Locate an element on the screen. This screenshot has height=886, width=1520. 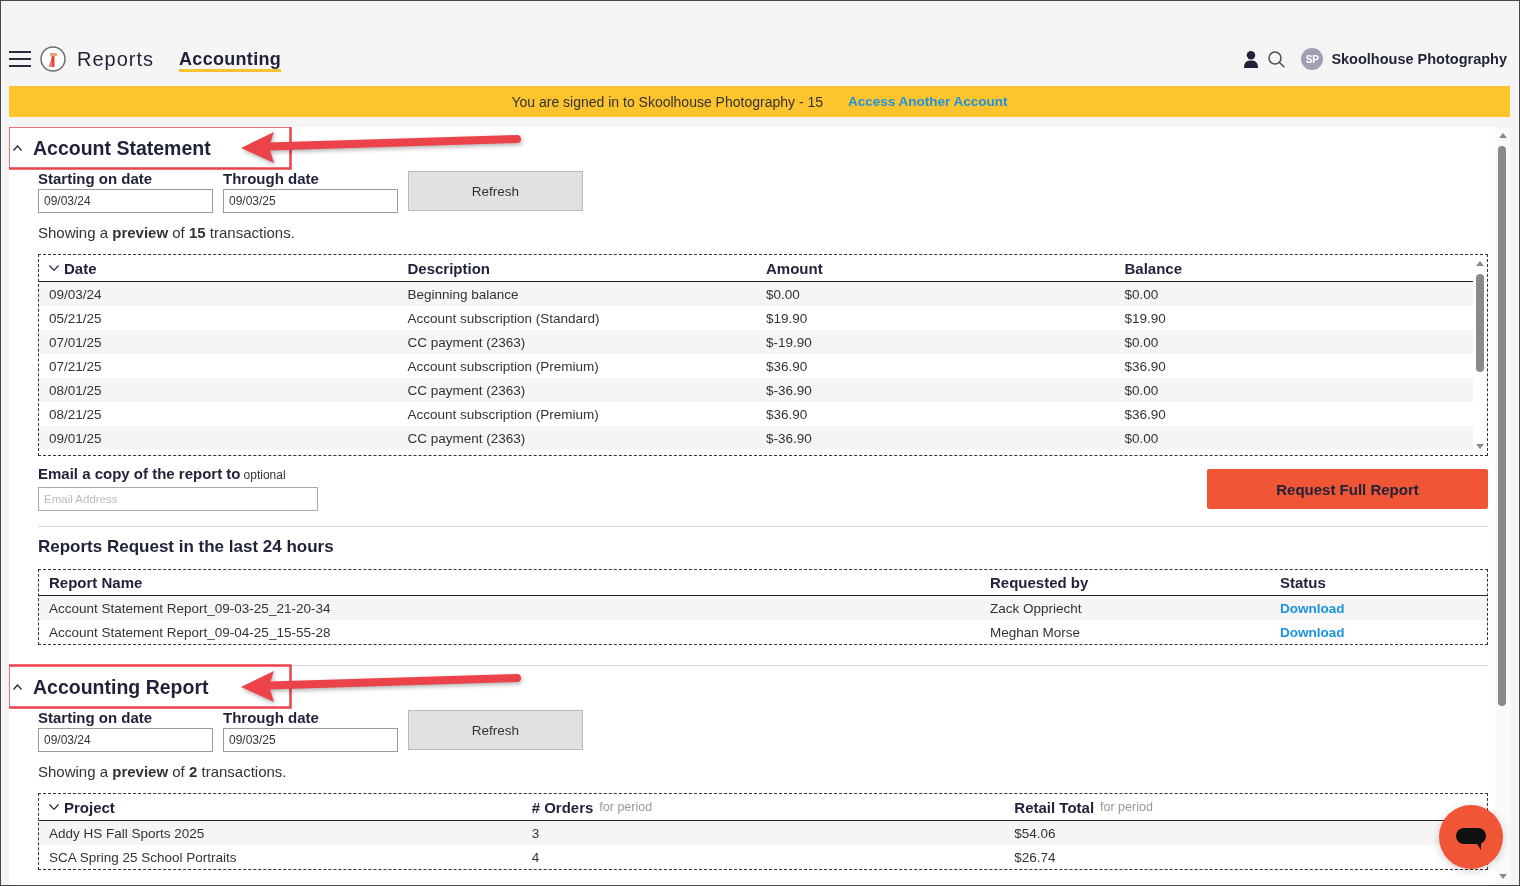
column-header: Description is located at coordinates (448, 268).